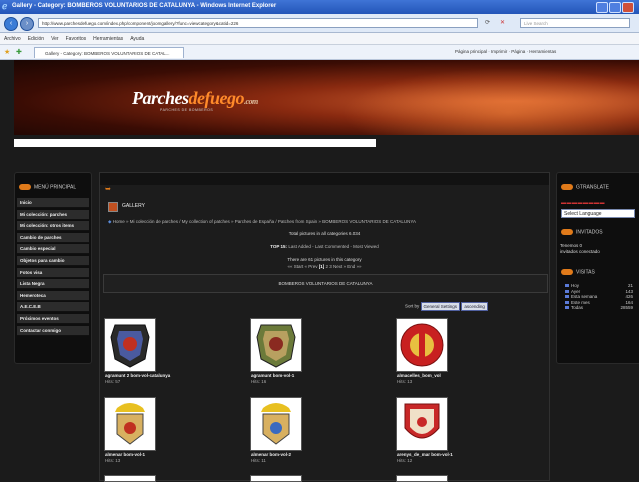 This screenshot has height=482, width=639. Describe the element at coordinates (628, 7) in the screenshot. I see `close-button` at that location.